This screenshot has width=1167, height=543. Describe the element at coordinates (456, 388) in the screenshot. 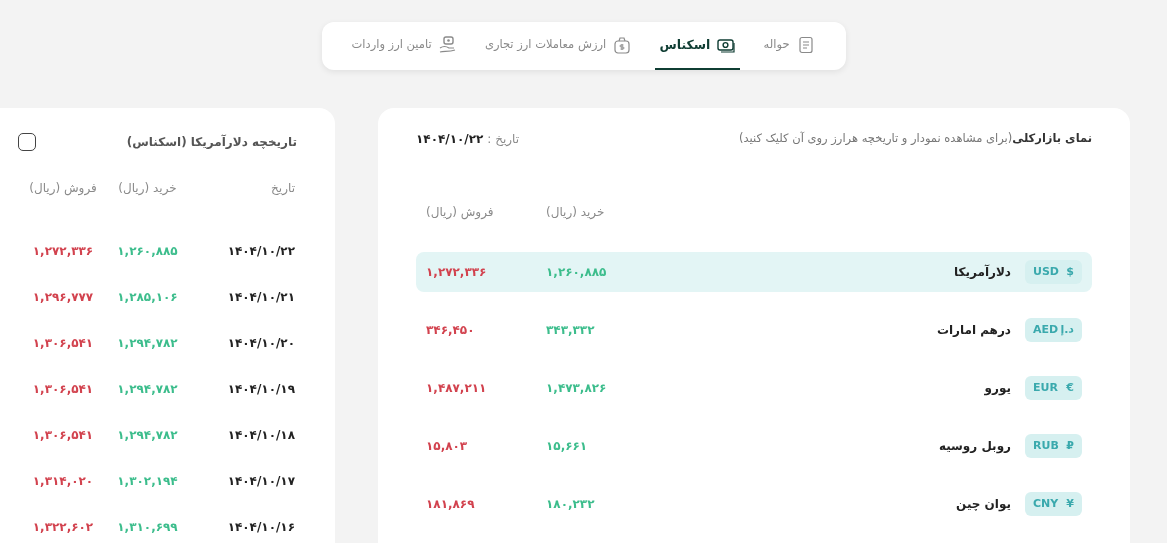

I see `sell-price: ۱,۴۸۷,۲۱۱` at that location.